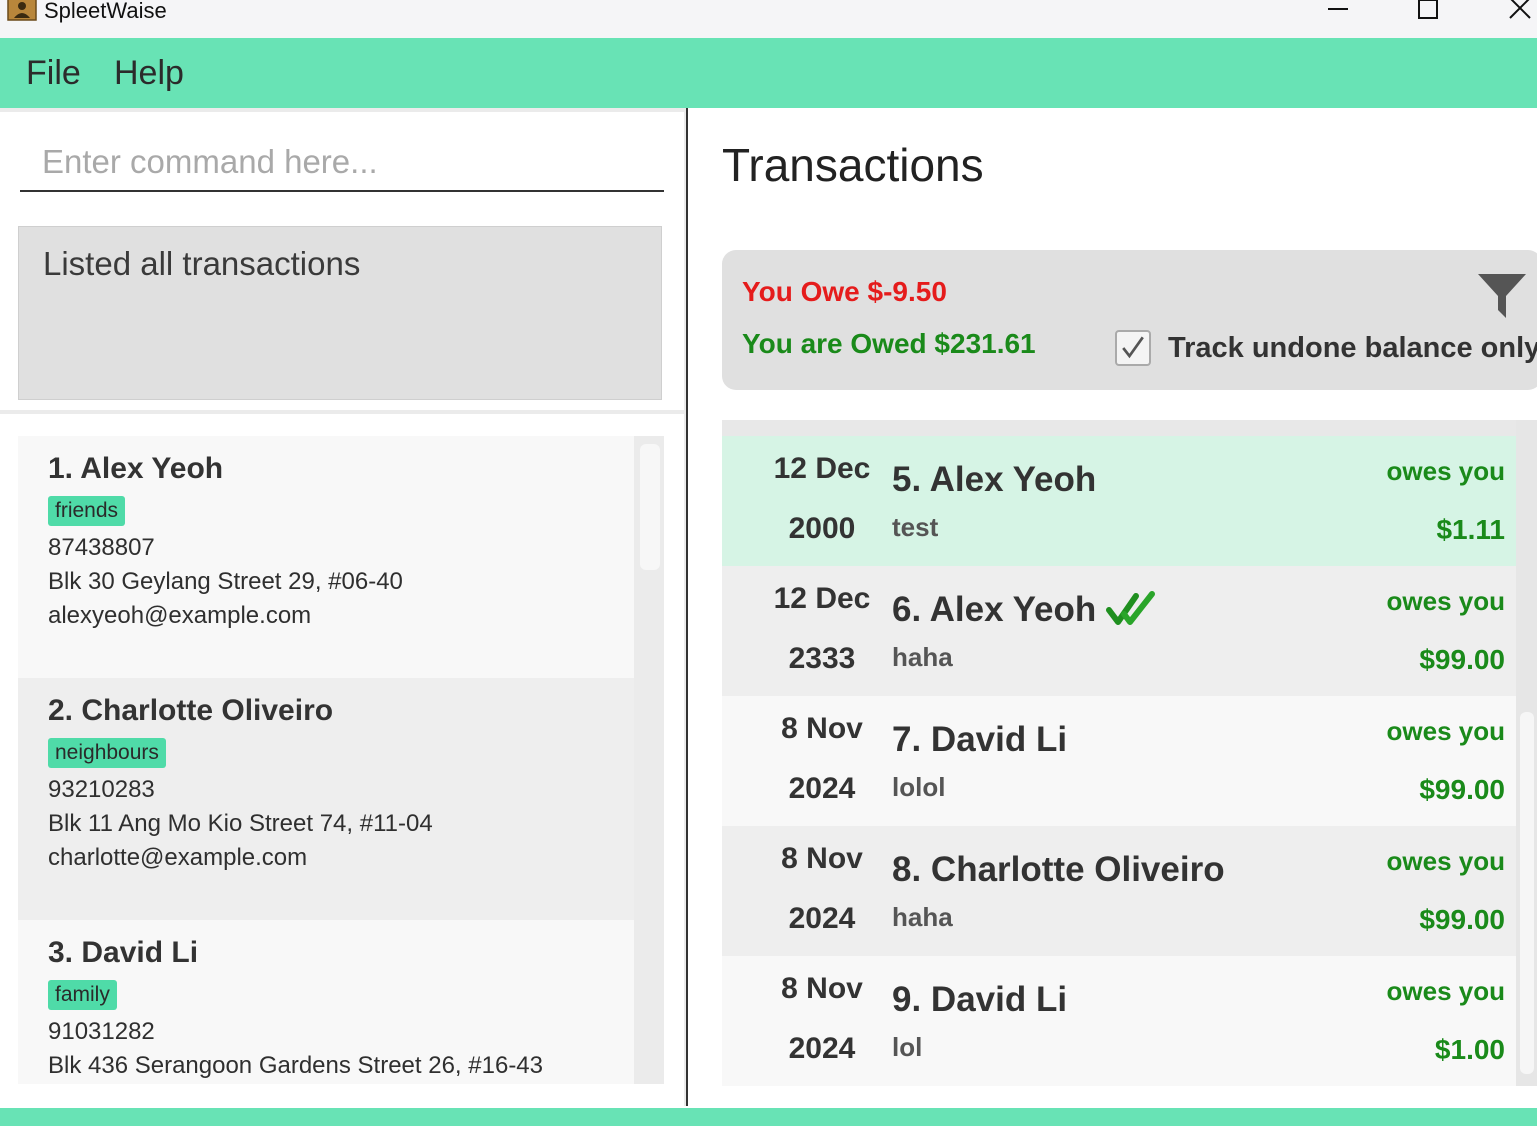 This screenshot has height=1126, width=1537. Describe the element at coordinates (1352, 348) in the screenshot. I see `track-undone-label: Track undone balance only` at that location.